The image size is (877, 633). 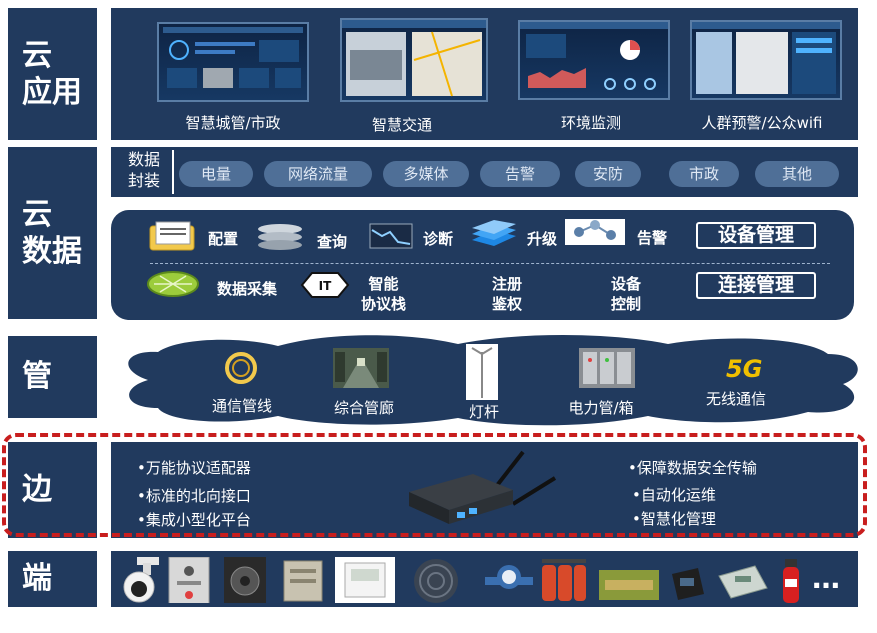 What do you see at coordinates (595, 232) in the screenshot?
I see `network-nodes-icon` at bounding box center [595, 232].